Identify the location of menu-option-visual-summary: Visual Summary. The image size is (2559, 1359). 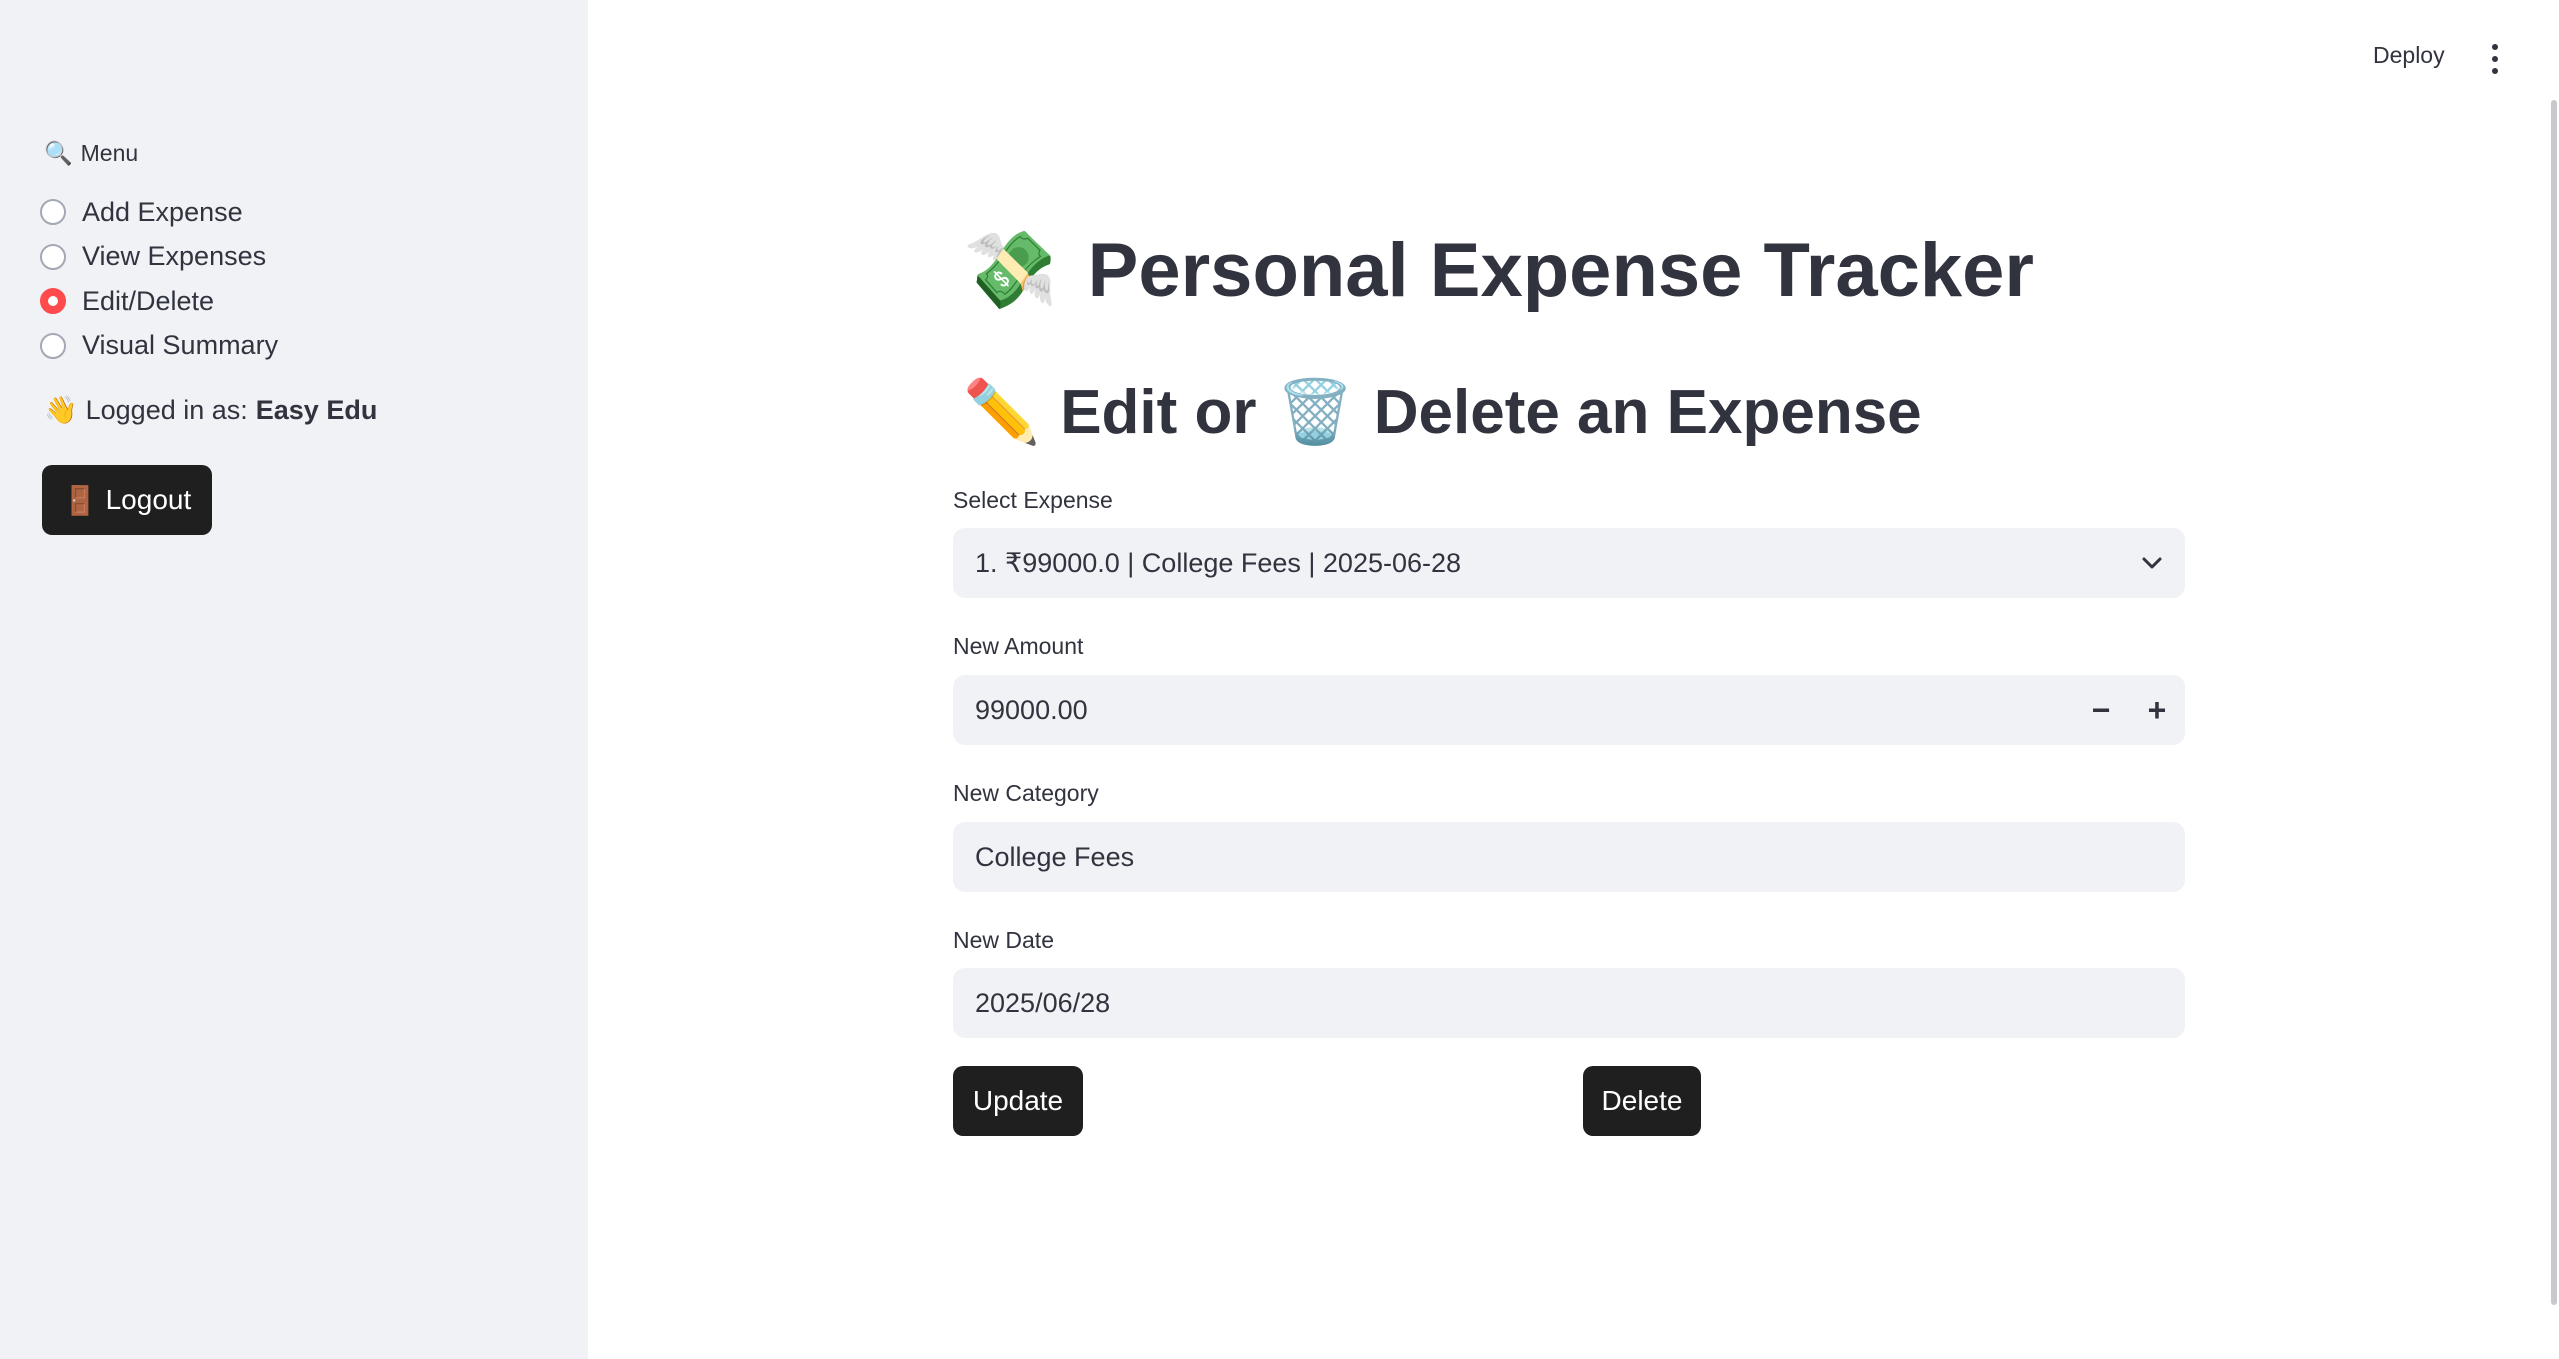
(159, 346).